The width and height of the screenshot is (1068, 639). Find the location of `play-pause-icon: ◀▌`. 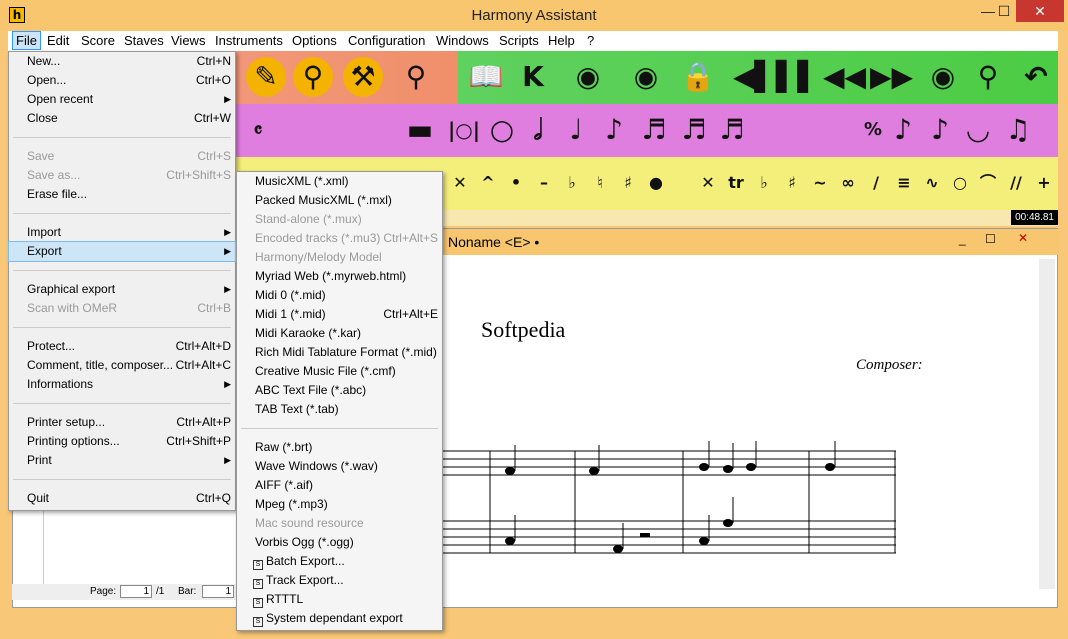

play-pause-icon: ◀▌ is located at coordinates (754, 77).